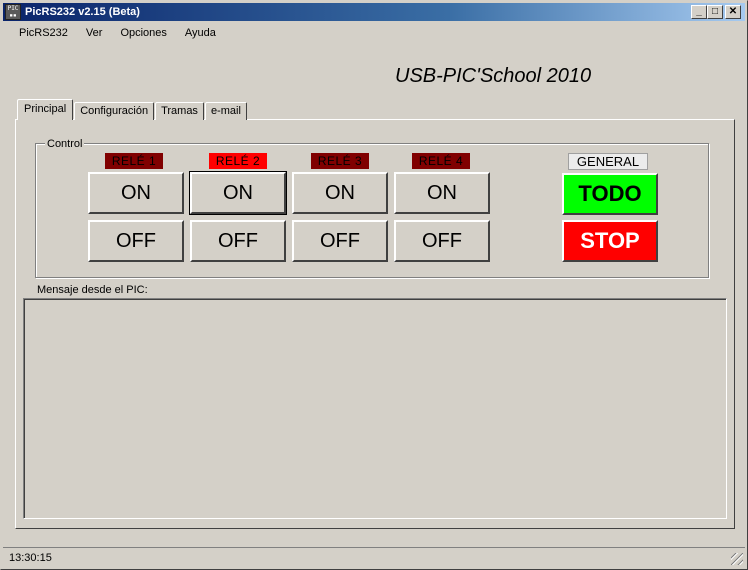 Image resolution: width=748 pixels, height=570 pixels. I want to click on tab-tramas: Tramas, so click(179, 111).